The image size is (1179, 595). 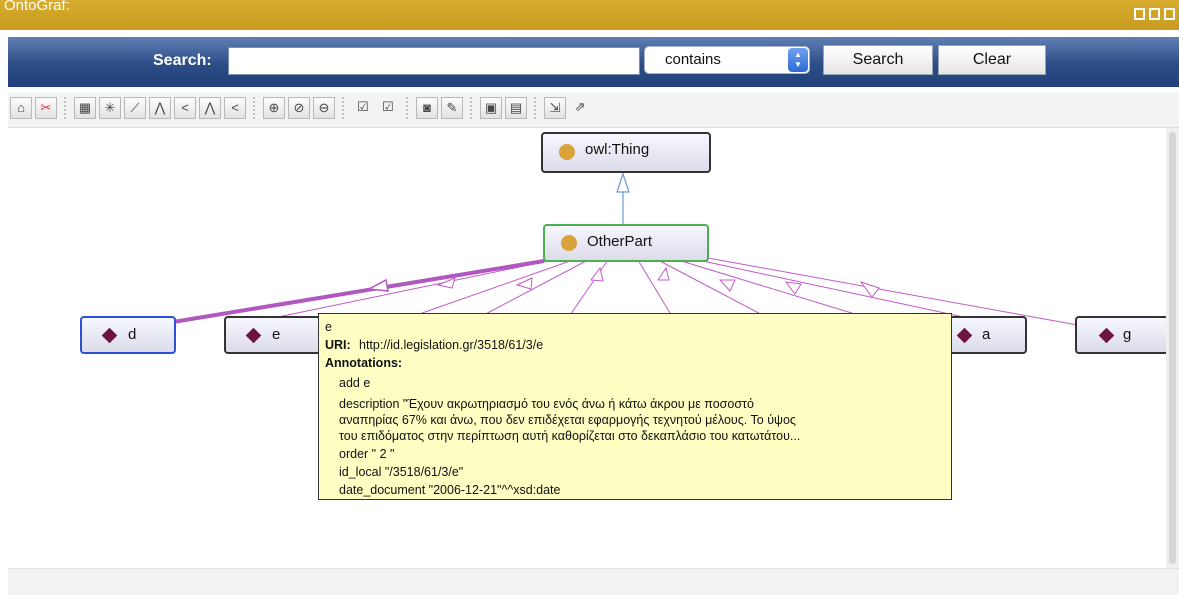 What do you see at coordinates (593, 581) in the screenshot?
I see `status-bar` at bounding box center [593, 581].